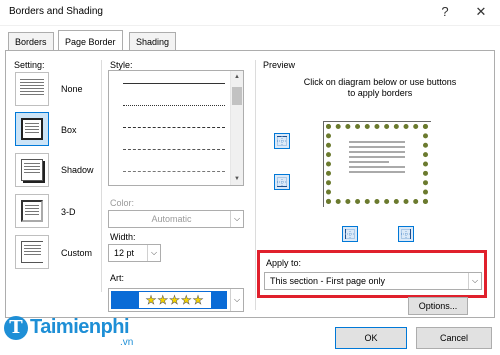 This screenshot has height=355, width=500. I want to click on left-border-button, so click(350, 234).